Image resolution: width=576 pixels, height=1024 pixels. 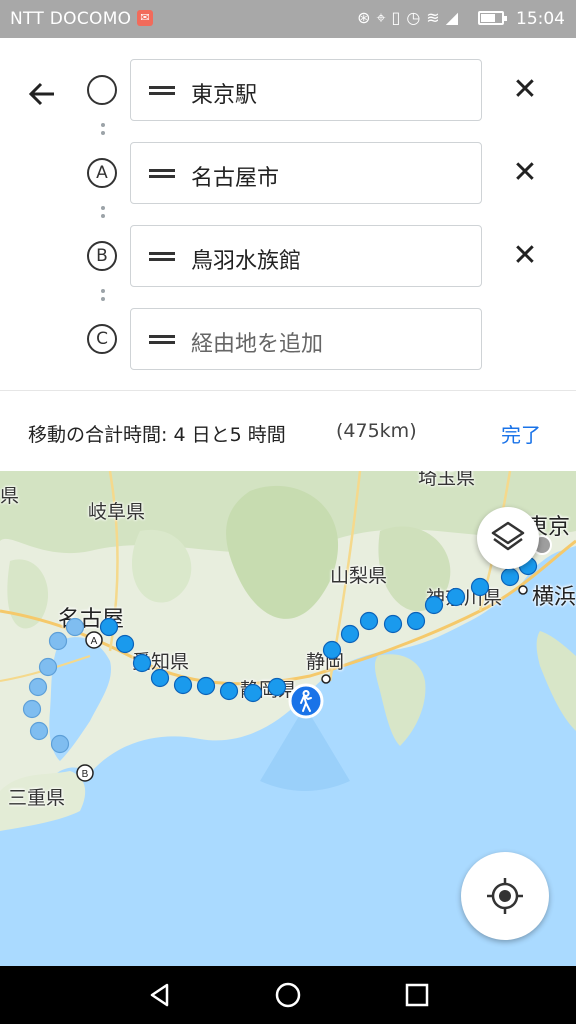 I want to click on waypoint-b-value: 鳥羽水族館, so click(x=246, y=261).